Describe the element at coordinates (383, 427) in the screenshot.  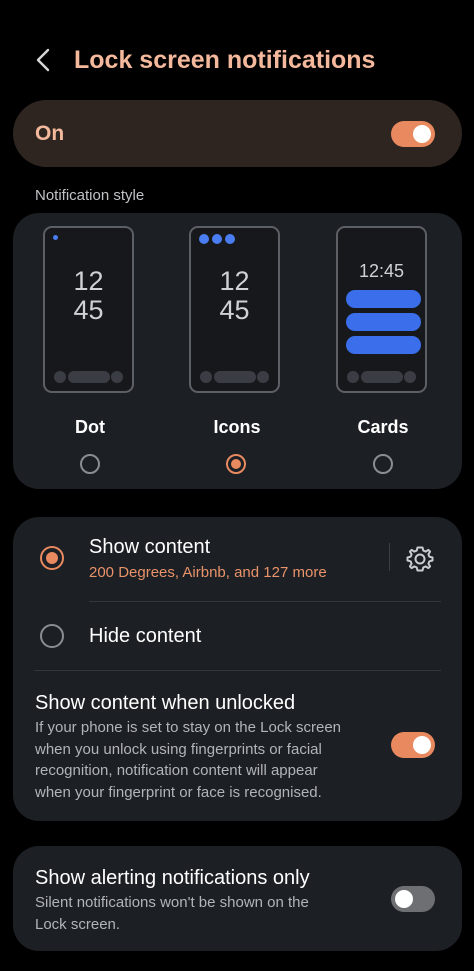
I see `style-label-cards: Cards` at that location.